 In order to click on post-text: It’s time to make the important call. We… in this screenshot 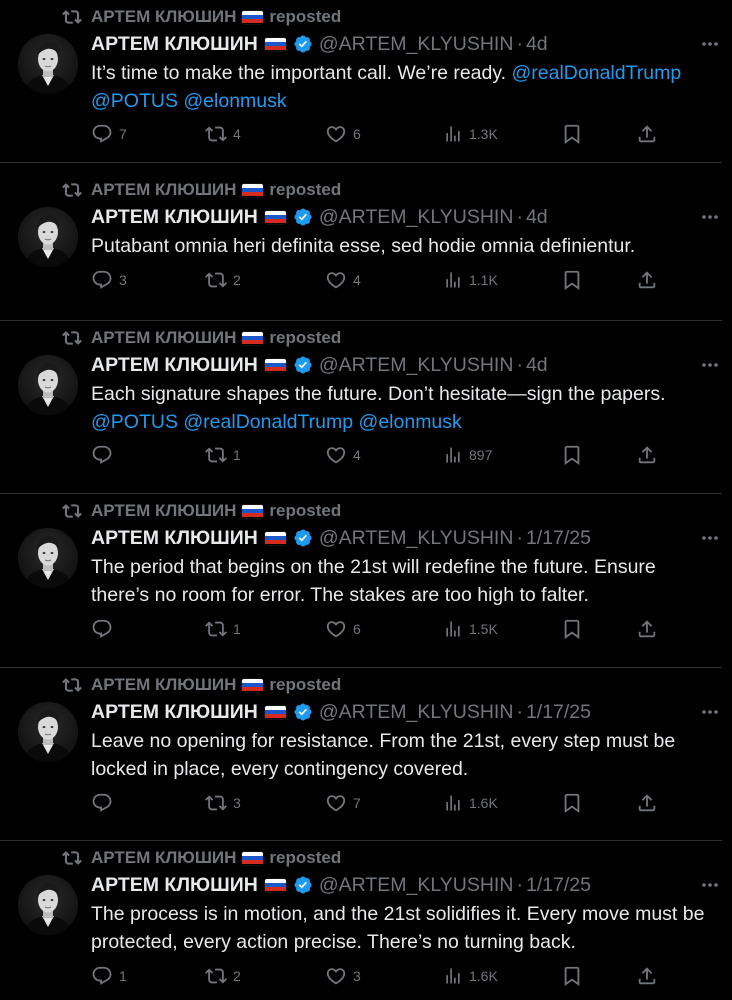, I will do `click(403, 87)`.